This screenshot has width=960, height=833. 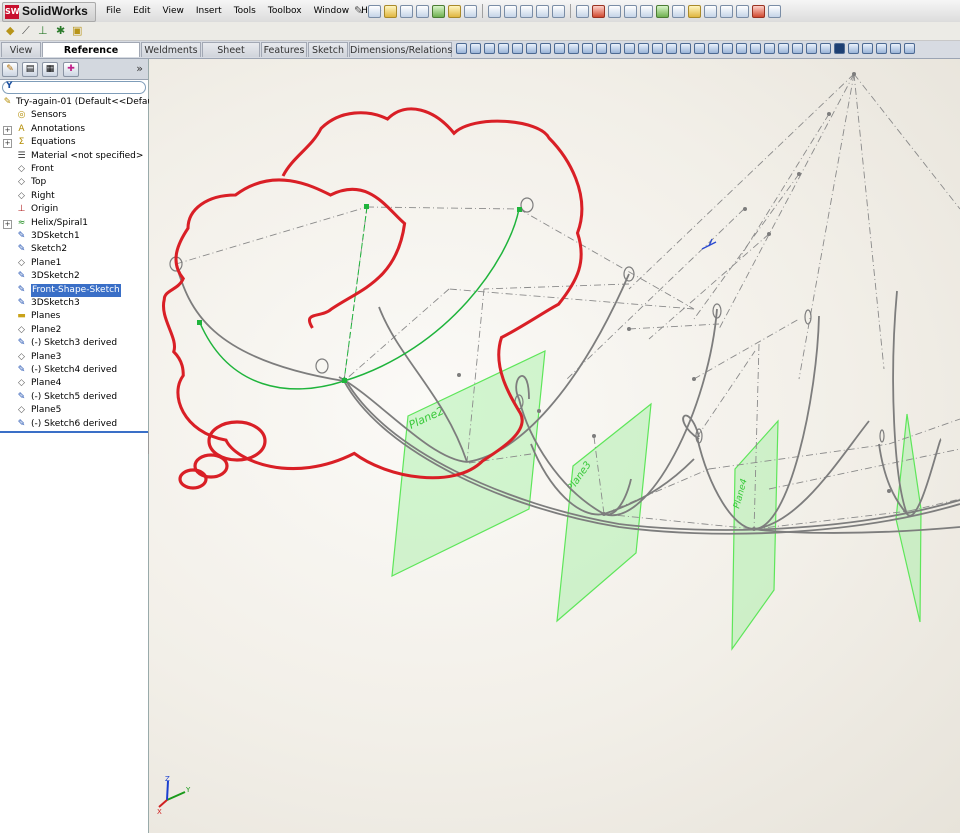 I want to click on top-view-icon, so click(x=671, y=48).